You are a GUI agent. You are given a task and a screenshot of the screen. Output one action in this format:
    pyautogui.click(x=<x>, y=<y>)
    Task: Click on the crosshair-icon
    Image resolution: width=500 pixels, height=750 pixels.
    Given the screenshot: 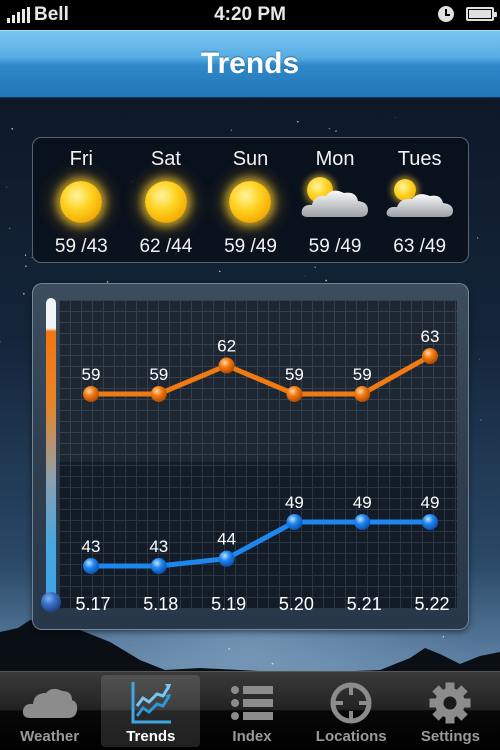 What is the action you would take?
    pyautogui.click(x=351, y=703)
    